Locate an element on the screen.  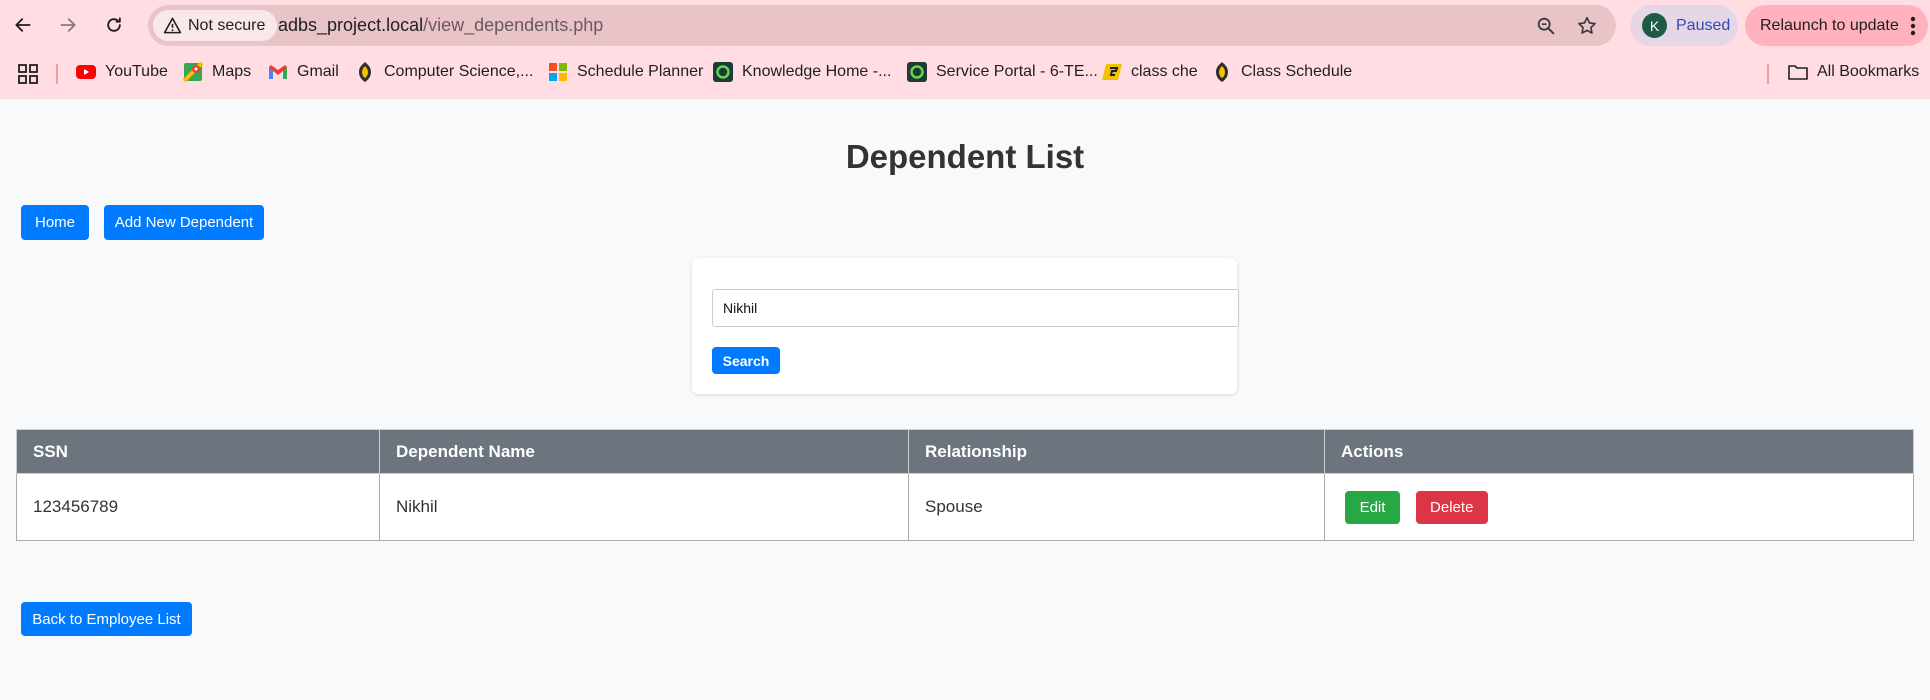
reload-icon is located at coordinates (114, 24).